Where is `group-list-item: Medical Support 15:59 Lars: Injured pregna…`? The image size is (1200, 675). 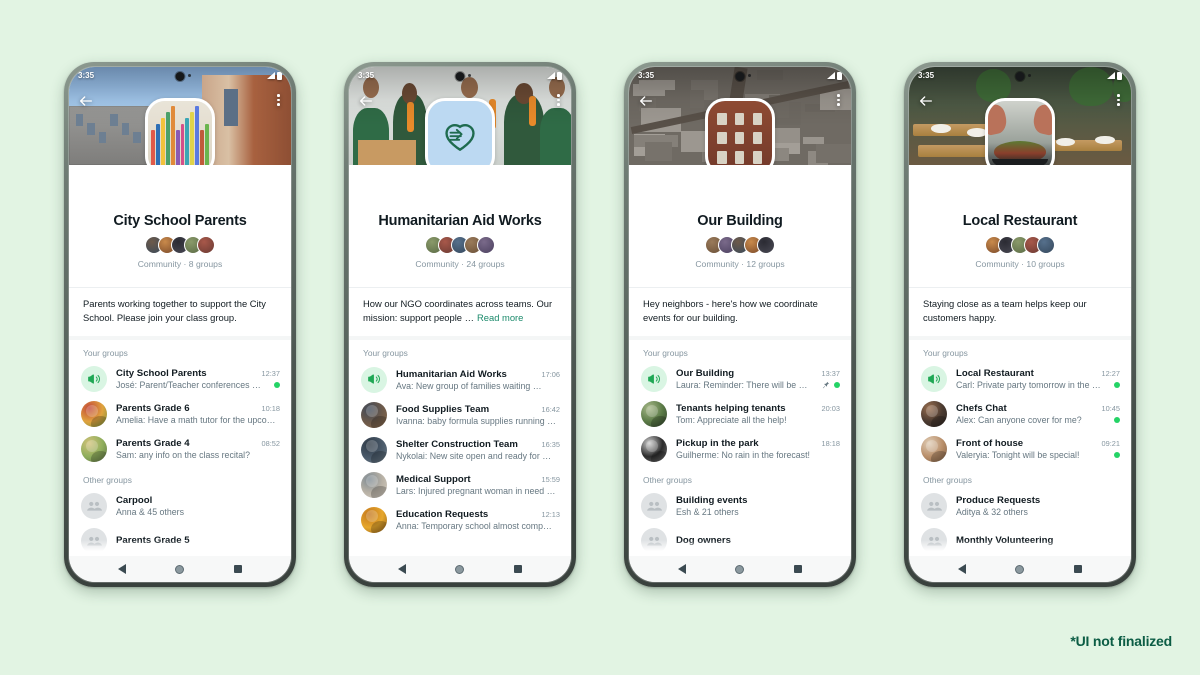
group-list-item: Medical Support 15:59 Lars: Injured pregna… is located at coordinates (460, 484).